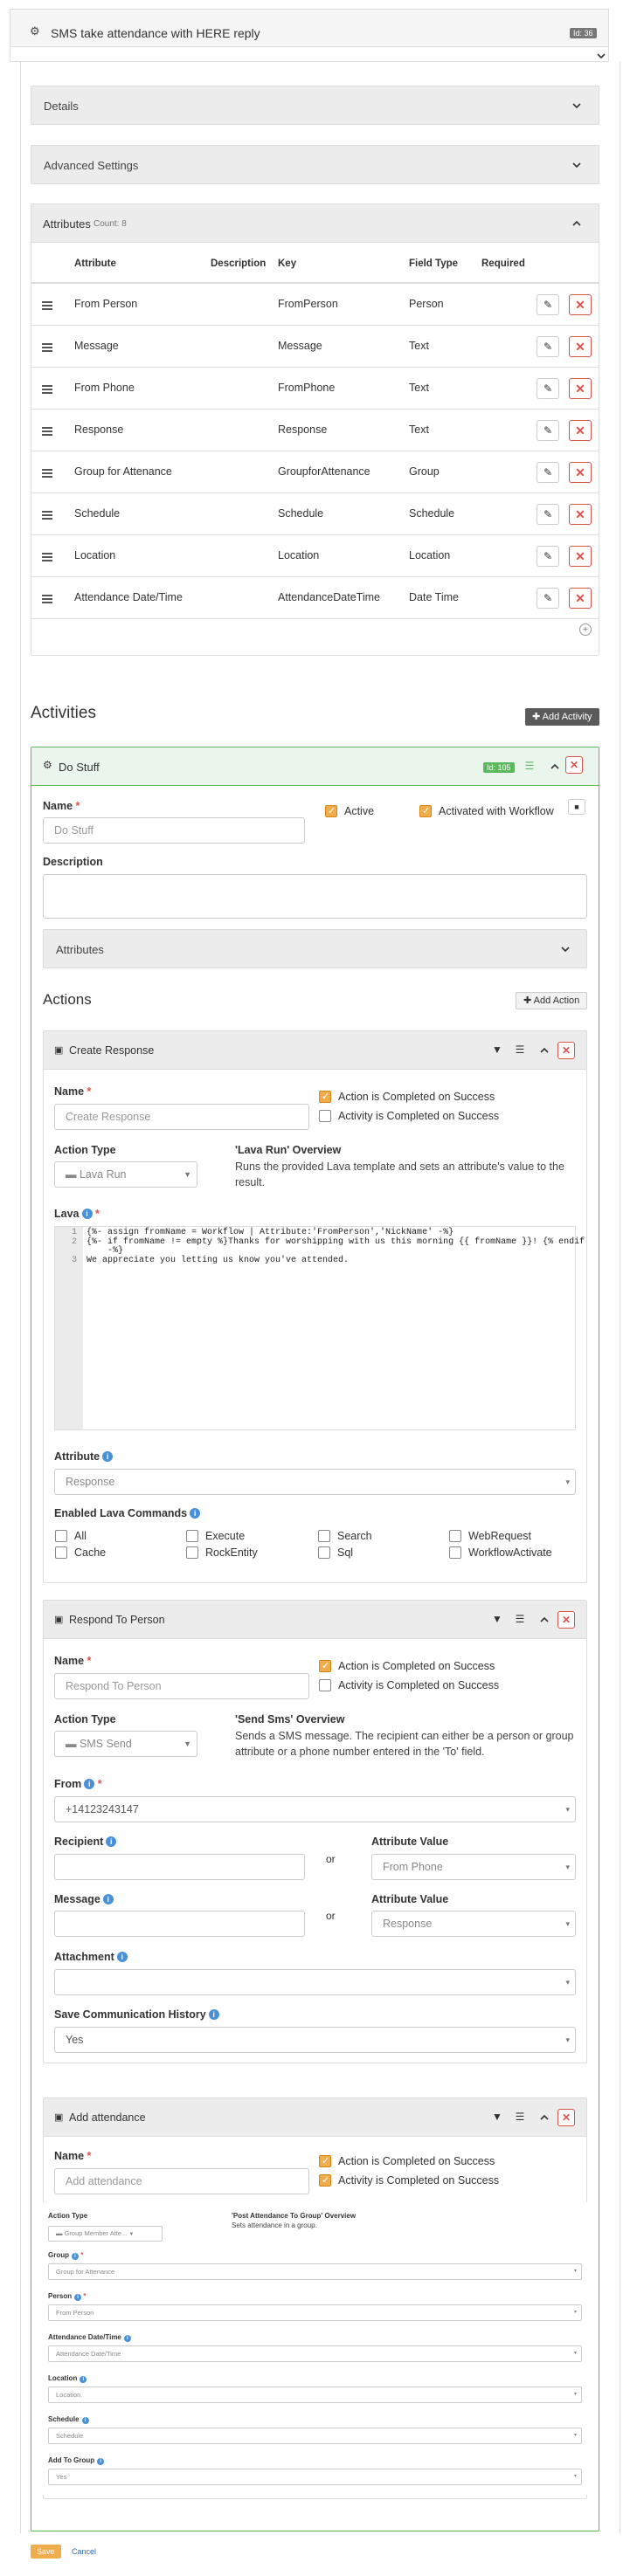 This screenshot has width=637, height=2576. Describe the element at coordinates (552, 1000) in the screenshot. I see `add-action-button: ✚ Add Action` at that location.